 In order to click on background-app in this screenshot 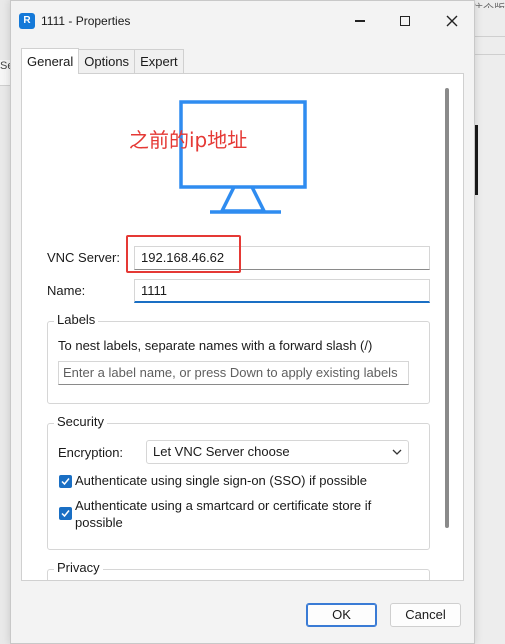, I will do `click(487, 322)`.